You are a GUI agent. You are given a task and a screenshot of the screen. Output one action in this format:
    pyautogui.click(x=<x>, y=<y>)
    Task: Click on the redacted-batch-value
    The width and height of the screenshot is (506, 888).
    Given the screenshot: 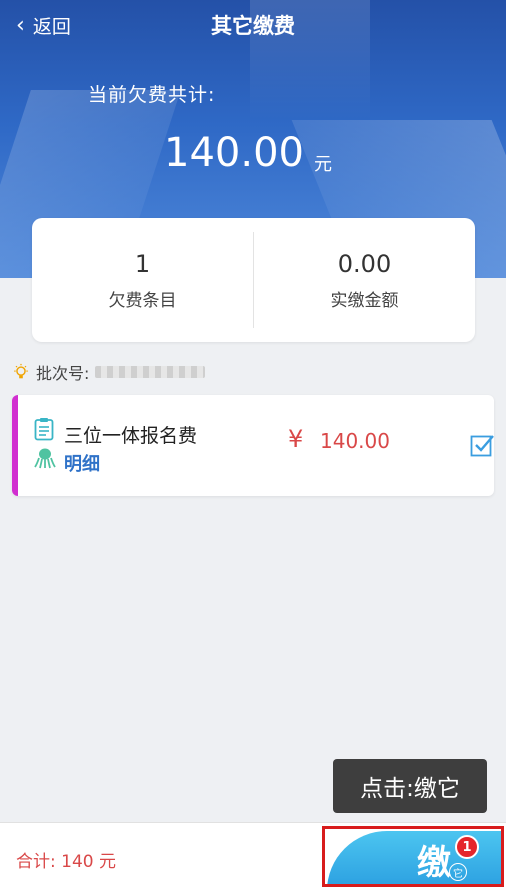 What is the action you would take?
    pyautogui.click(x=150, y=372)
    